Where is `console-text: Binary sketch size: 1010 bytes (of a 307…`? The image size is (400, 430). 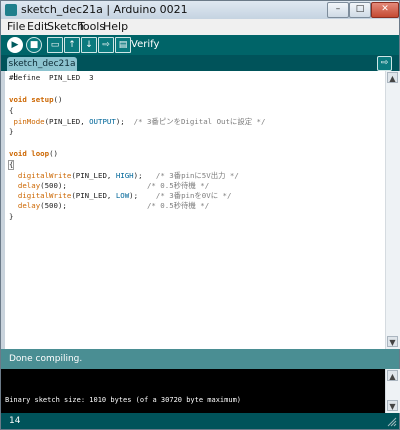
console-text: Binary sketch size: 1010 bytes (of a 307… is located at coordinates (123, 400).